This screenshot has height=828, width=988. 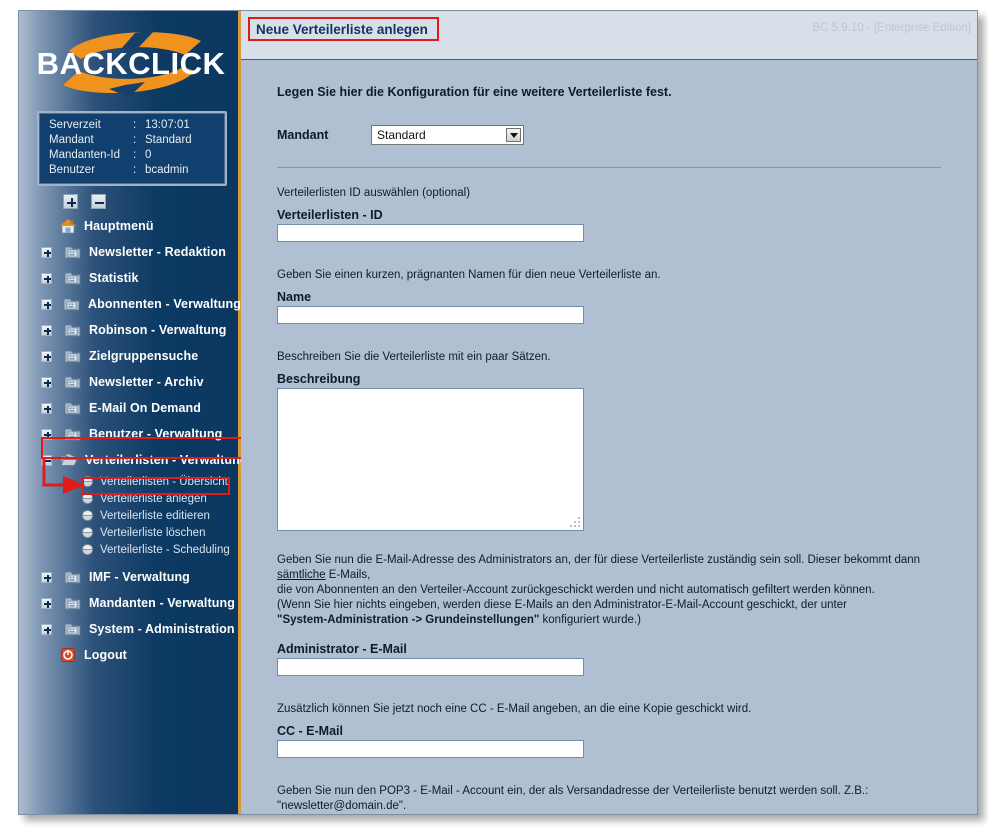 I want to click on app-logo: BACKCLICK, so click(x=130, y=65).